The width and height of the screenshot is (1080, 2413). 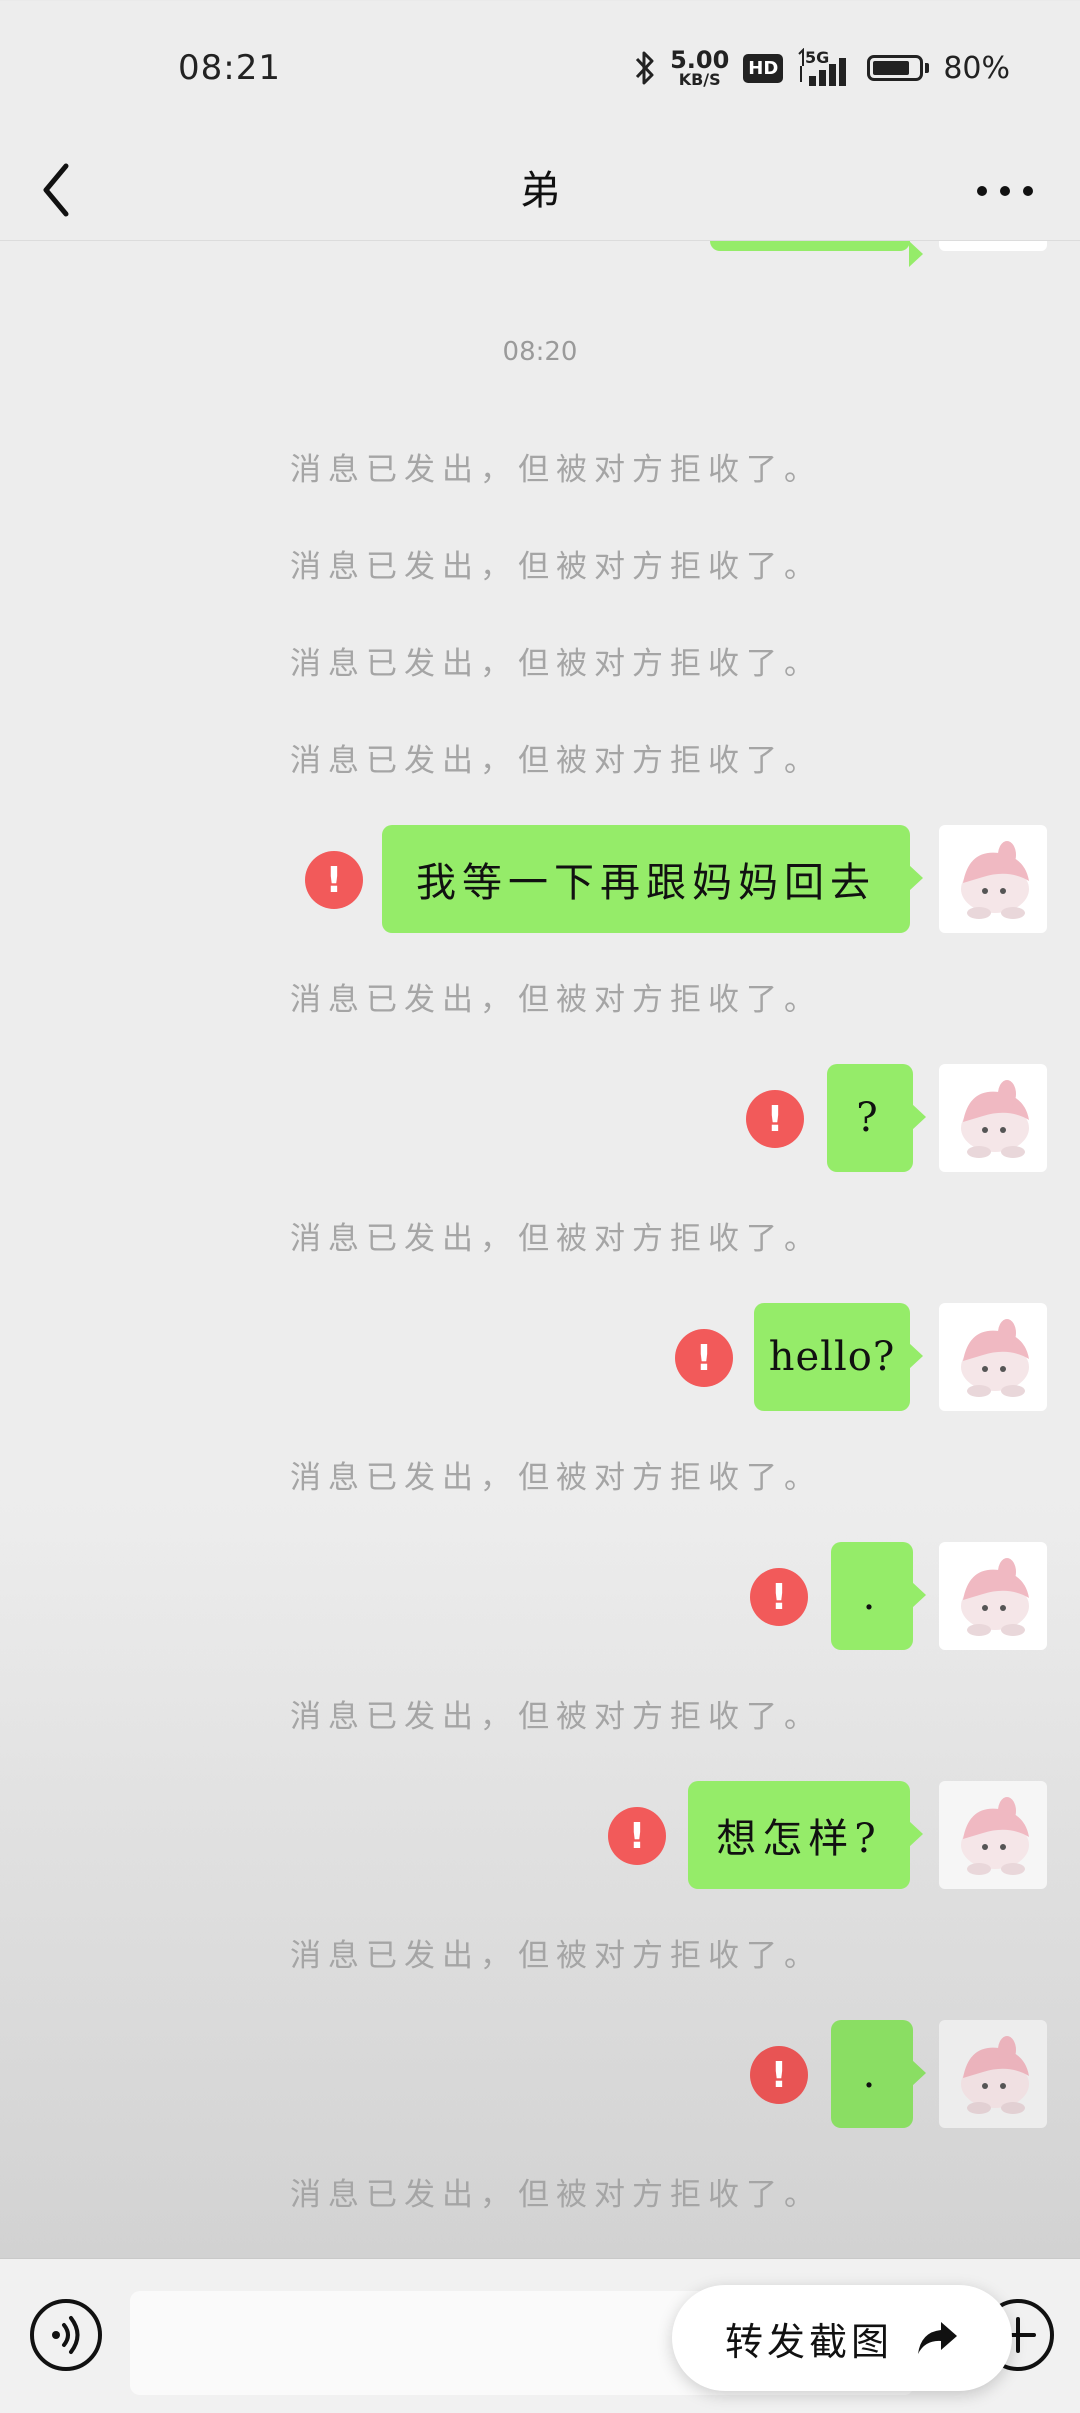 I want to click on voice-button, so click(x=66, y=2335).